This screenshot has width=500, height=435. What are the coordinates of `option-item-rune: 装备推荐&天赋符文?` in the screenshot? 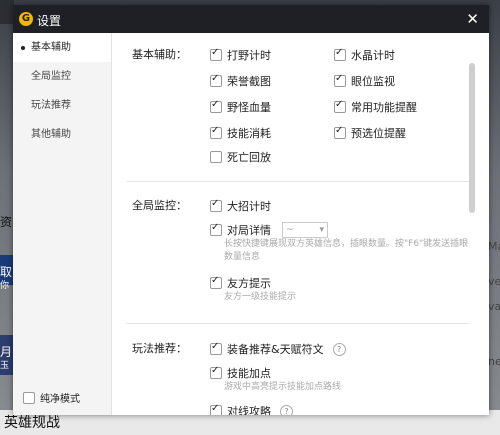 It's located at (278, 349).